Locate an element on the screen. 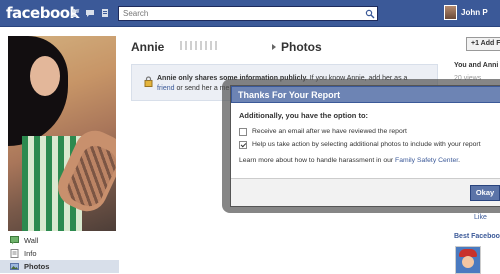 This screenshot has width=500, height=274. account-name: John P is located at coordinates (474, 12).